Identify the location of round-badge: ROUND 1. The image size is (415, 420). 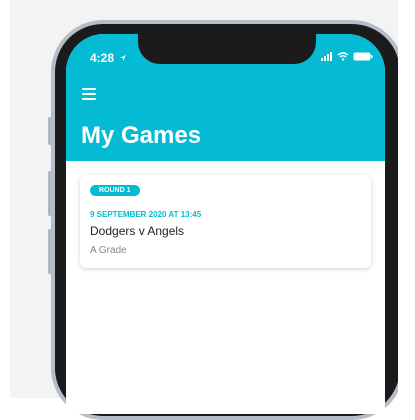
(115, 190).